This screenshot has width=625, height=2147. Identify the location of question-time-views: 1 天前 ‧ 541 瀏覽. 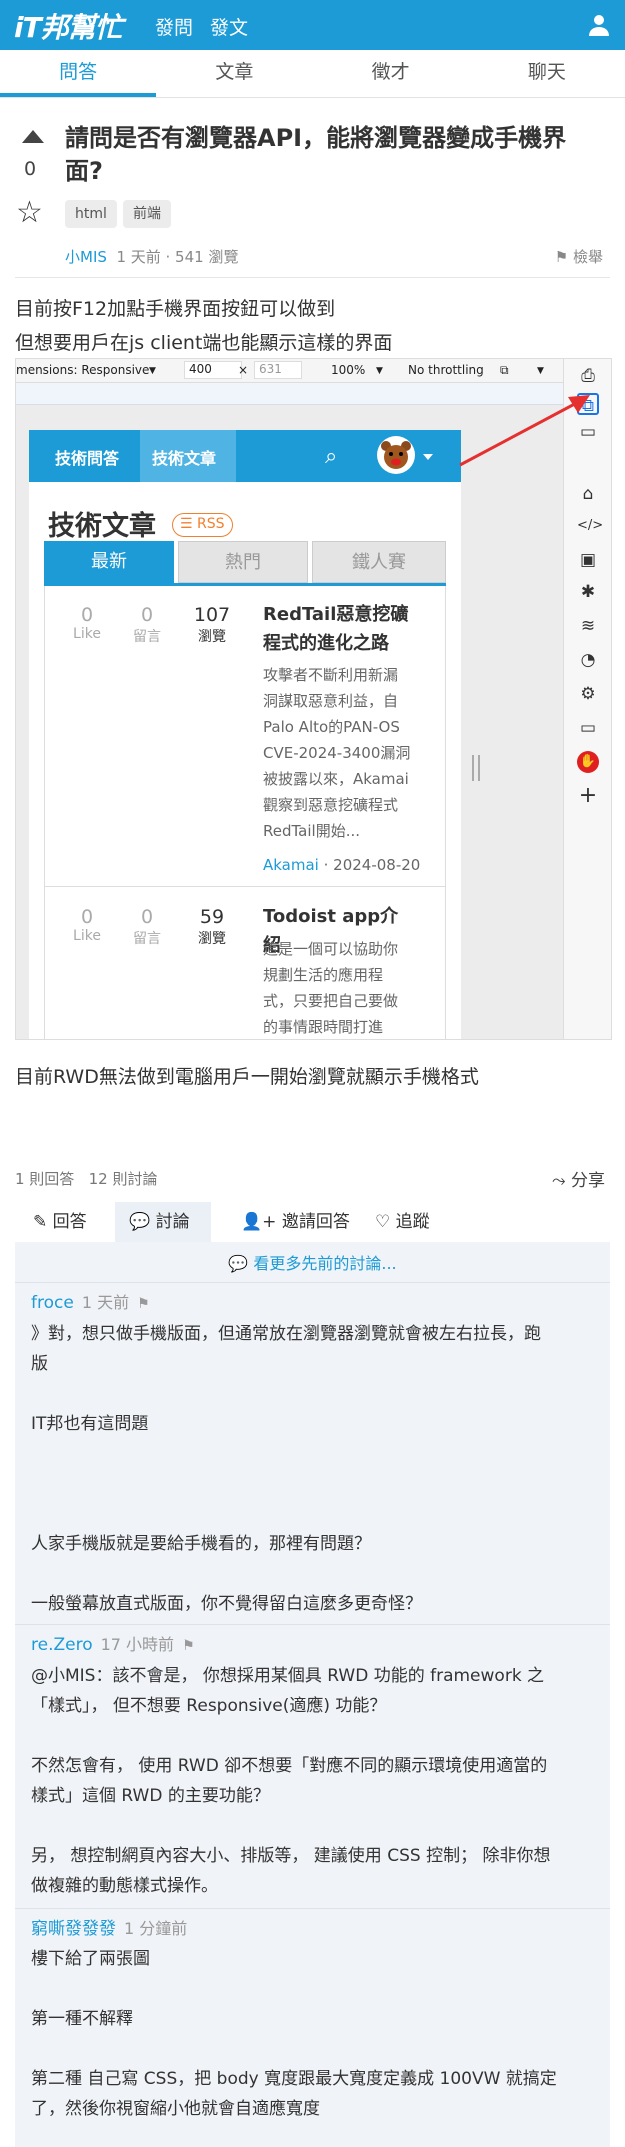
(177, 257).